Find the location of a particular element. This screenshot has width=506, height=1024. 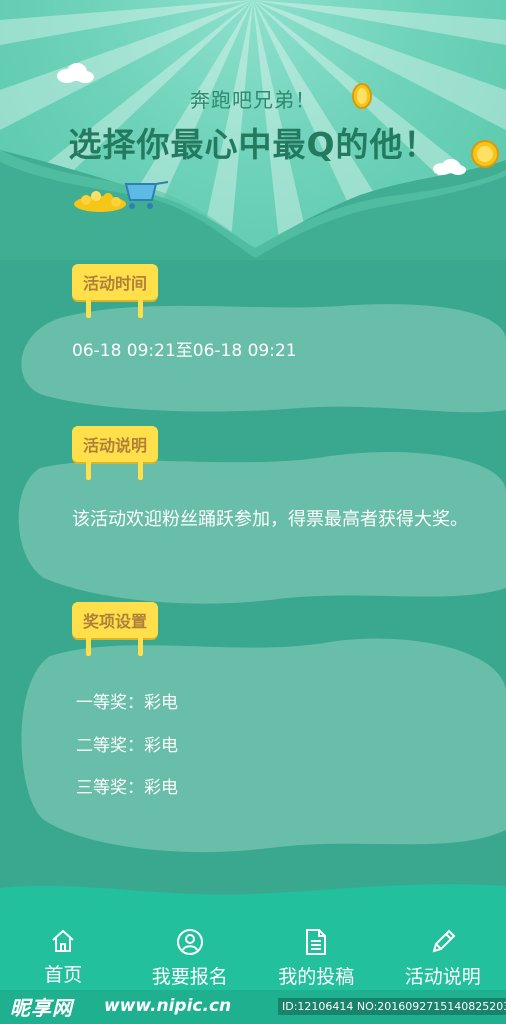

prize-item: 一等奖：彩电 is located at coordinates (127, 703).